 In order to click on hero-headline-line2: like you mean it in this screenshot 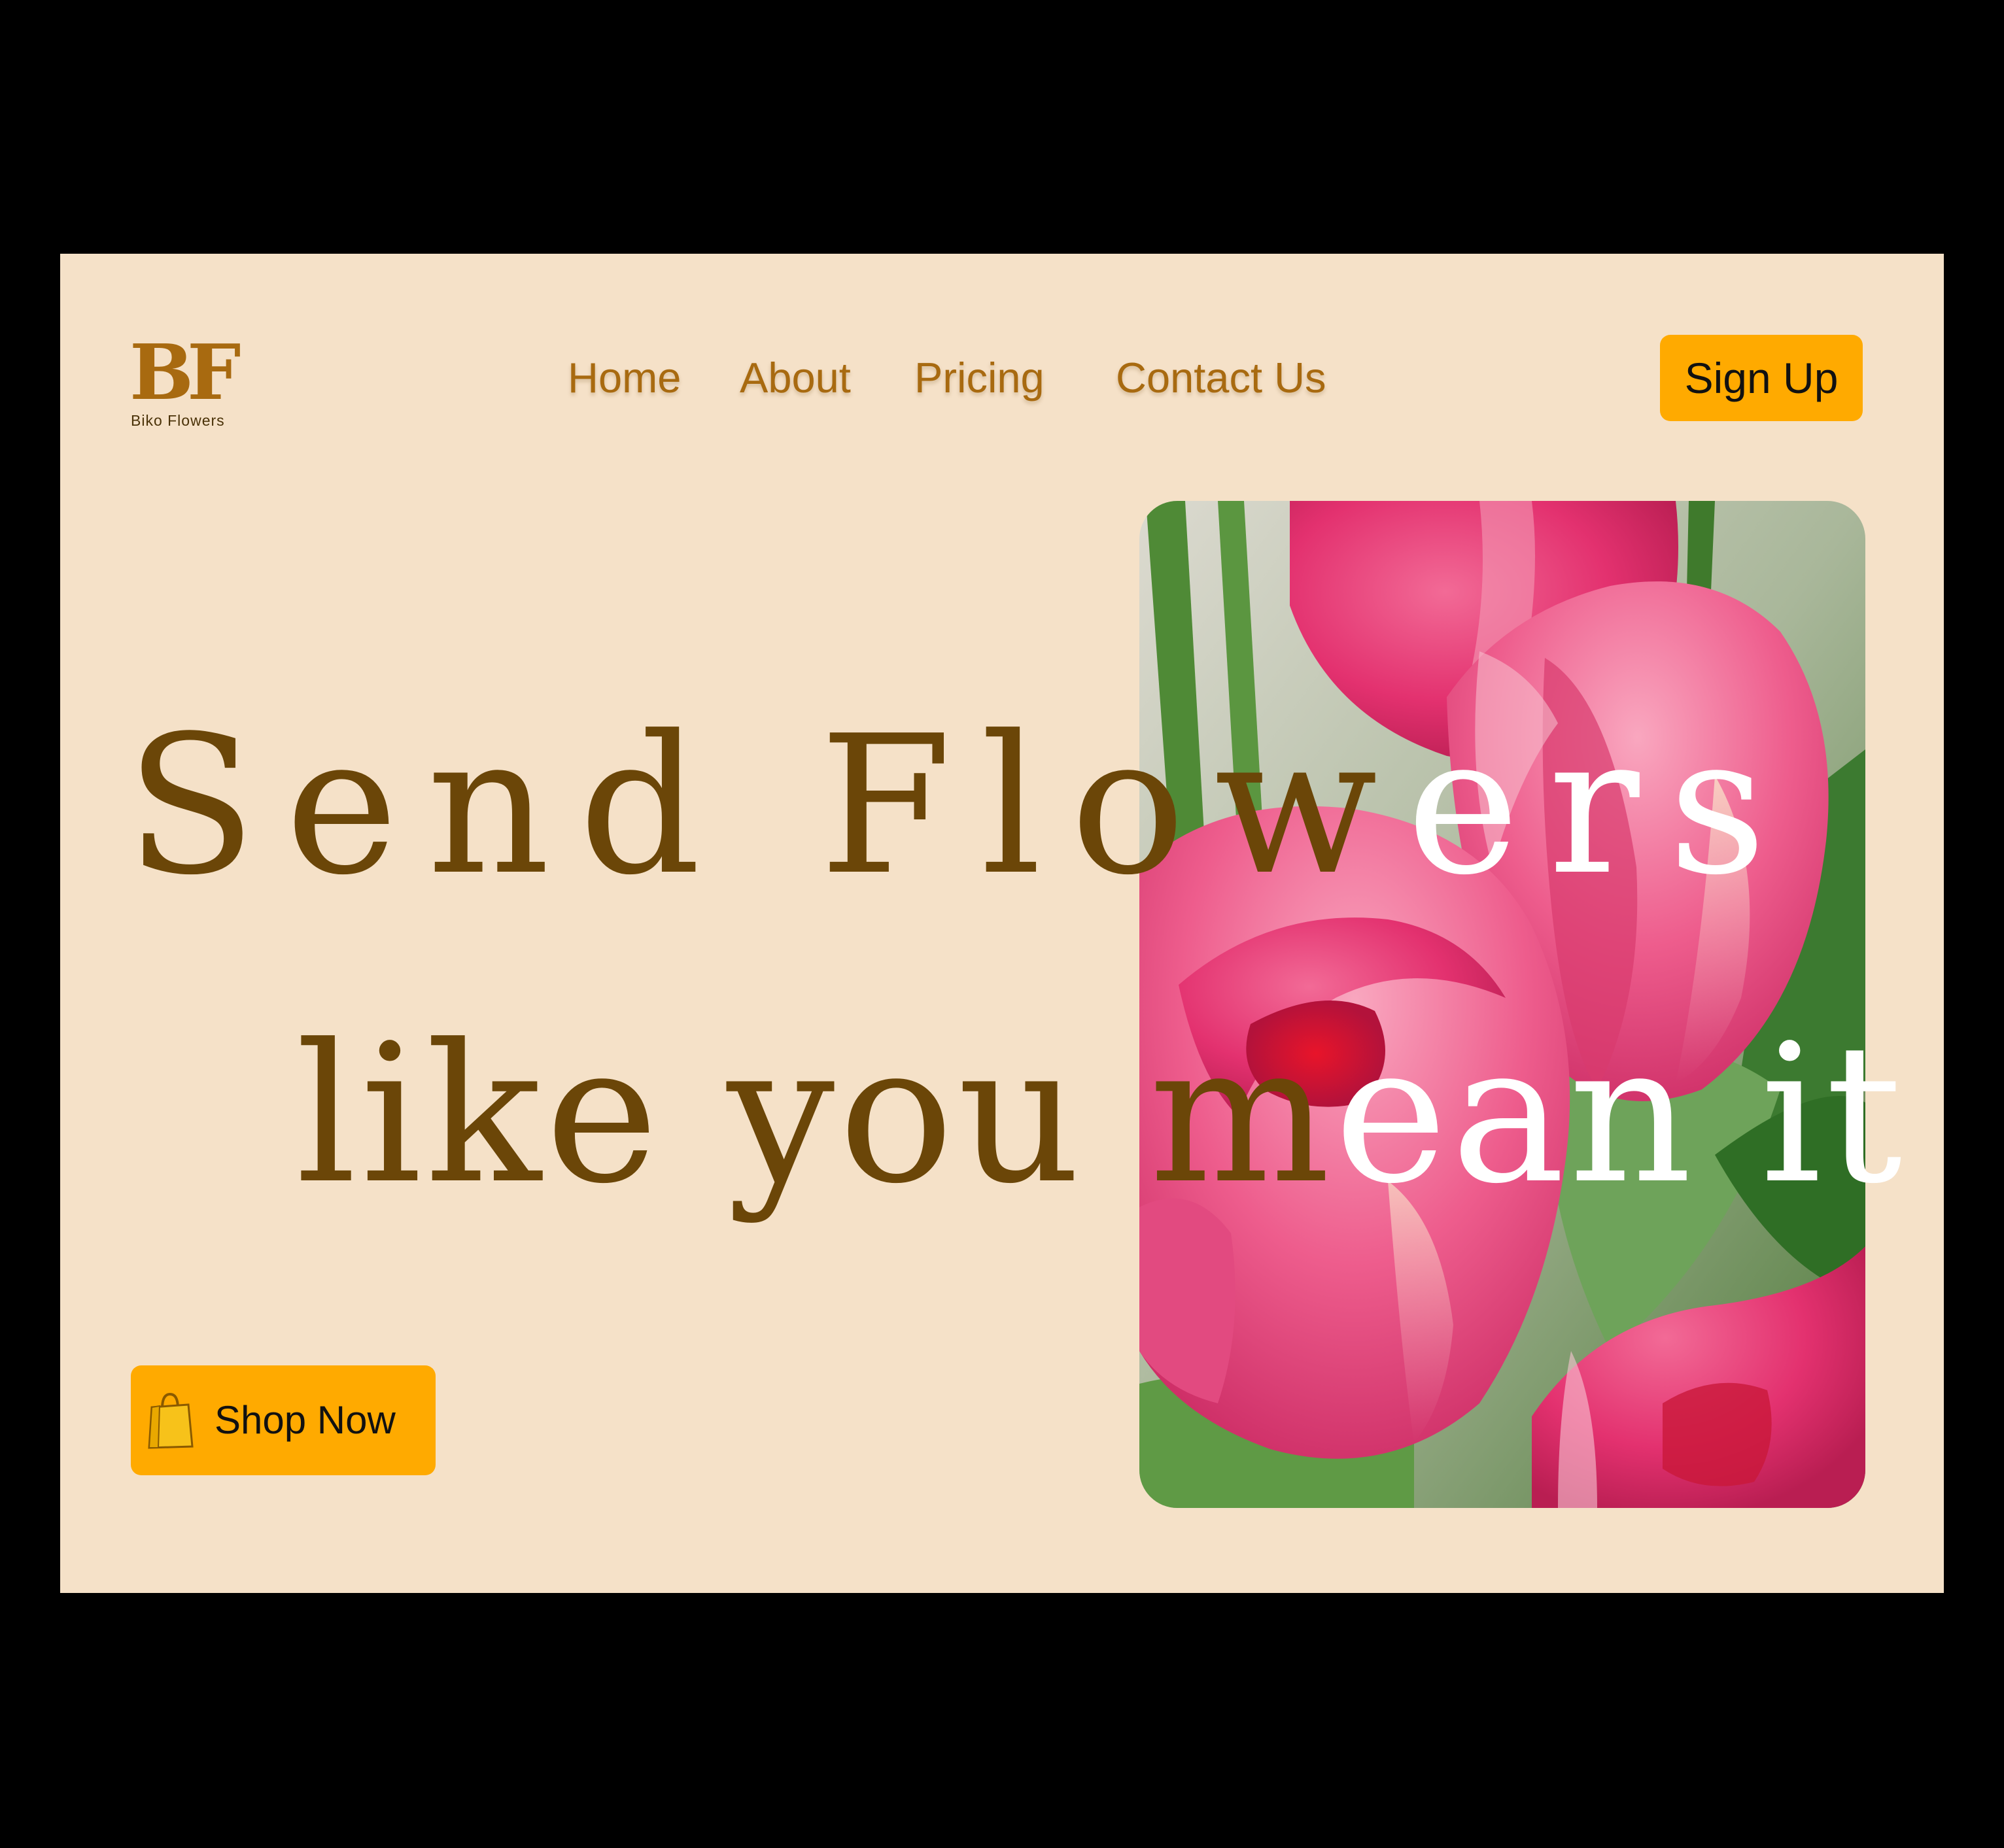, I will do `click(1101, 1114)`.